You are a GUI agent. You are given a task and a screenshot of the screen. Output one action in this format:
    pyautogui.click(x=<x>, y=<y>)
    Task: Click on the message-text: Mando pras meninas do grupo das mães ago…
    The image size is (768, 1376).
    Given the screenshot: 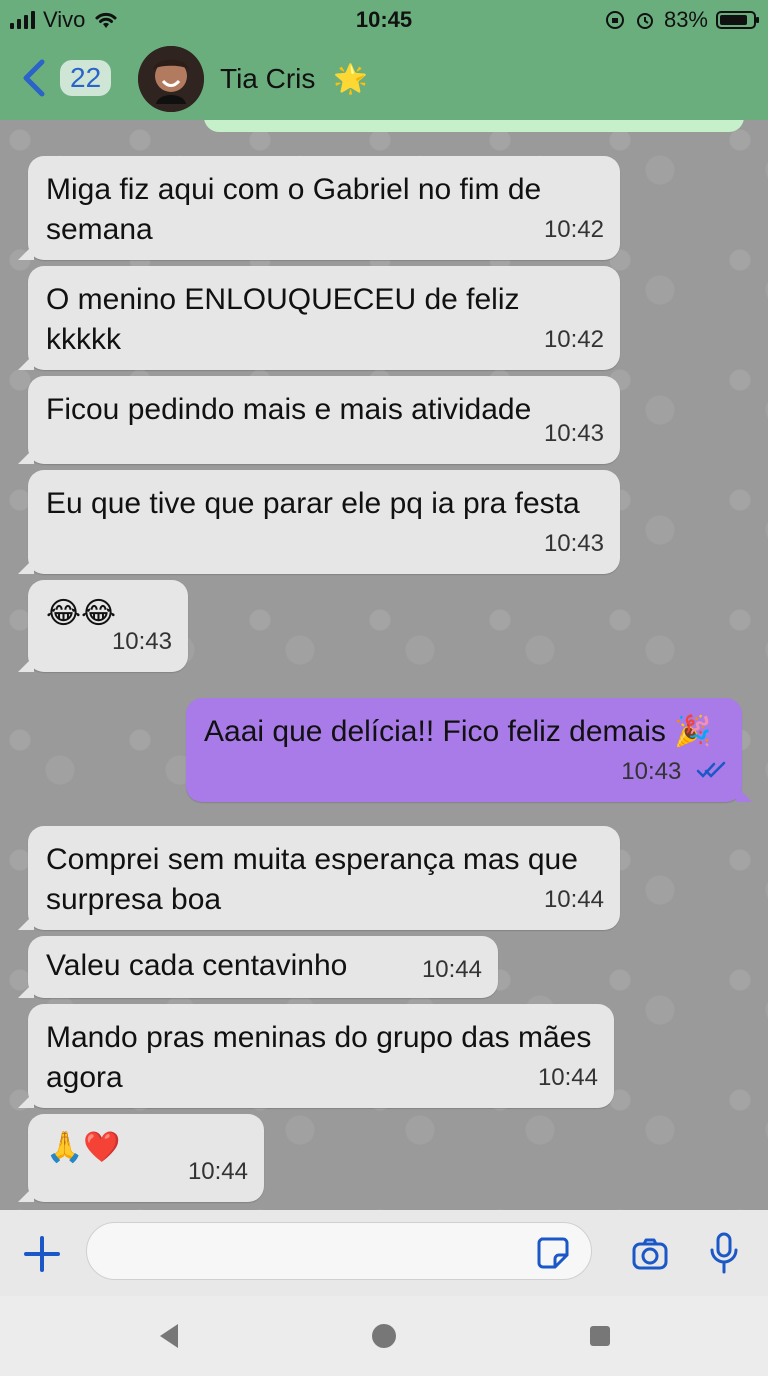 What is the action you would take?
    pyautogui.click(x=319, y=1057)
    